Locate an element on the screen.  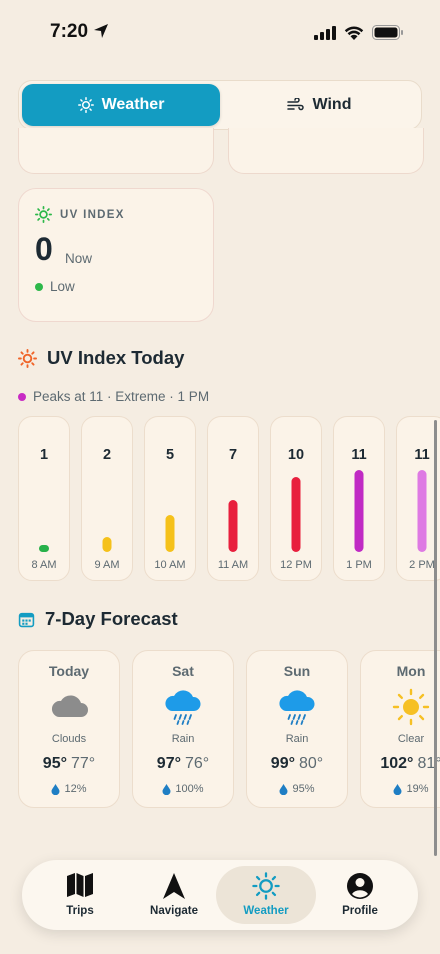
navigation-arrow-icon is located at coordinates (174, 886).